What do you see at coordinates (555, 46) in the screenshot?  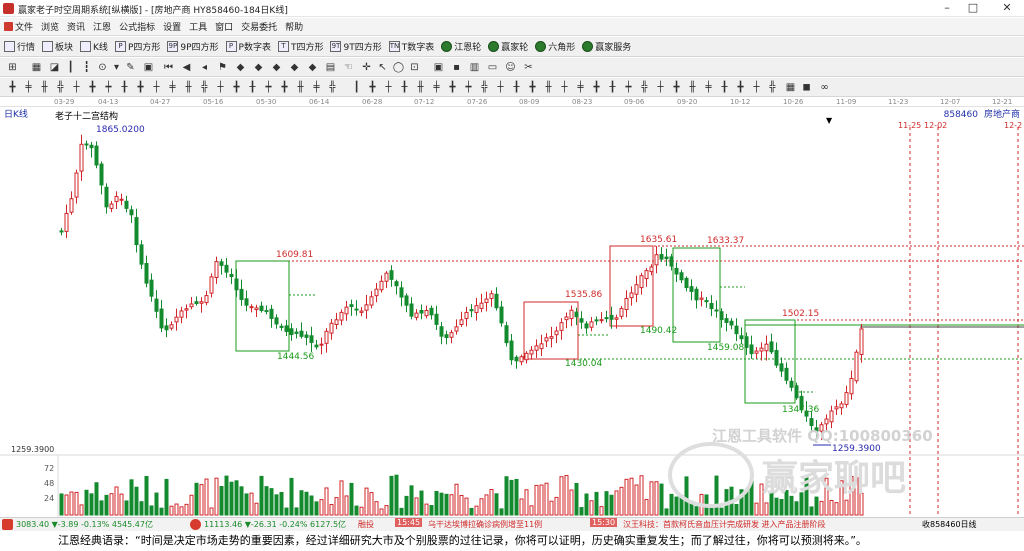 I see `toolbar-hexagon-button: 六角形` at bounding box center [555, 46].